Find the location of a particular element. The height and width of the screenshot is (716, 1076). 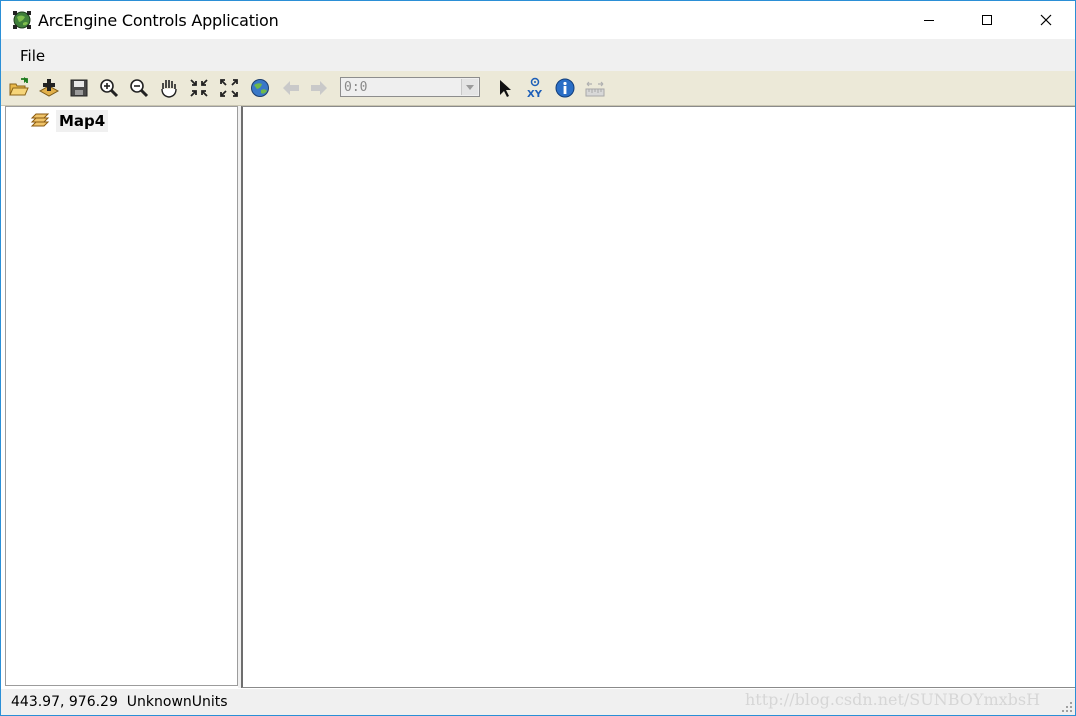

status-coordinates: 443.97, 976.29 UnknownUnits is located at coordinates (119, 702).